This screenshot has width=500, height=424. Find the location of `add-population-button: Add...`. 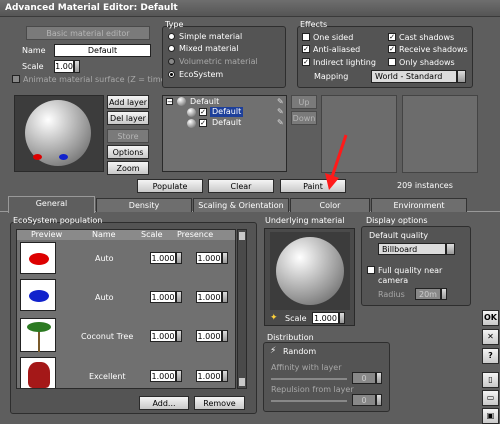

add-population-button: Add... is located at coordinates (164, 403).